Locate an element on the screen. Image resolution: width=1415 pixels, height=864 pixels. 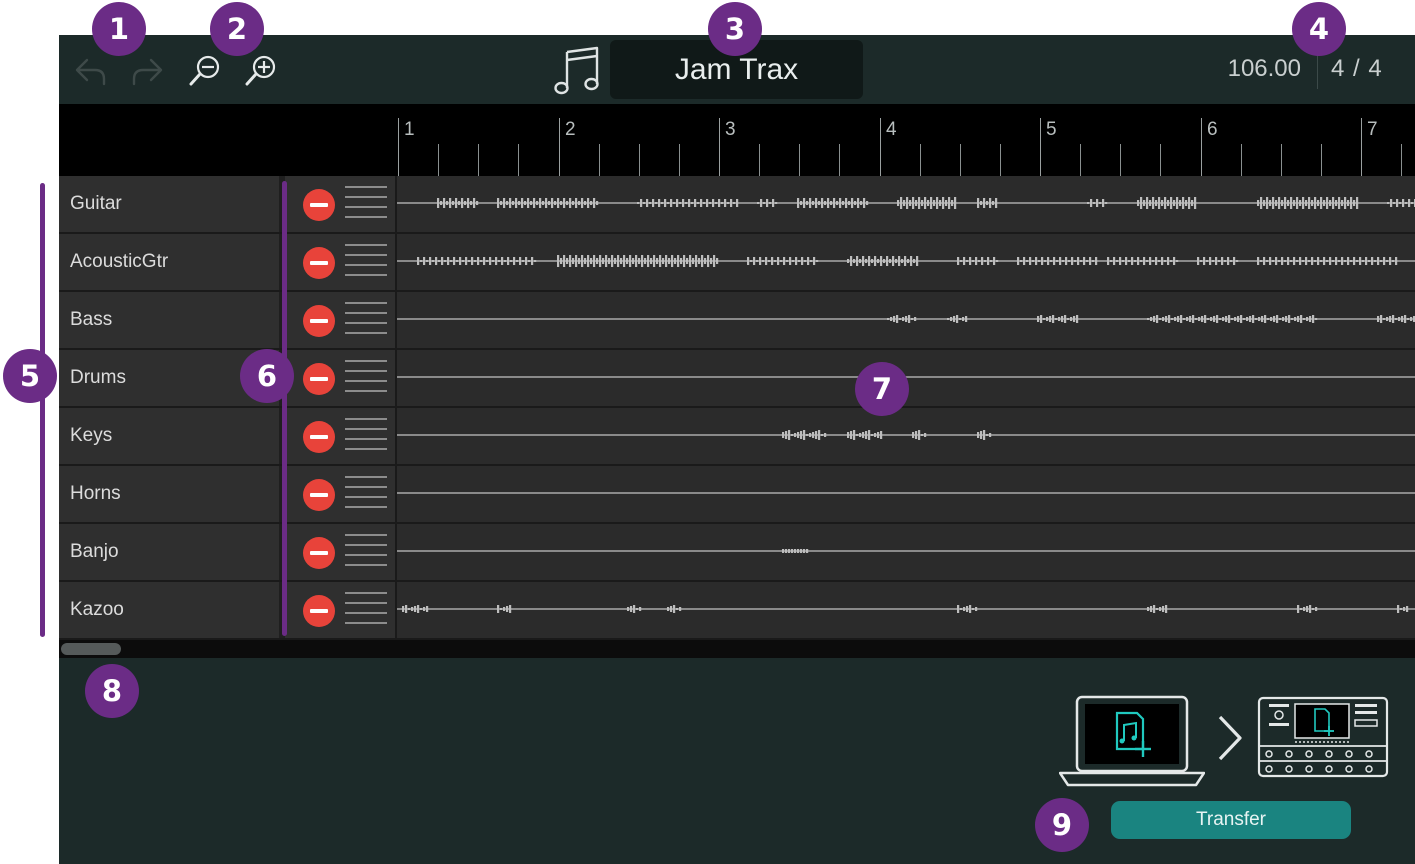
track-name-label: Guitar is located at coordinates (169, 204).